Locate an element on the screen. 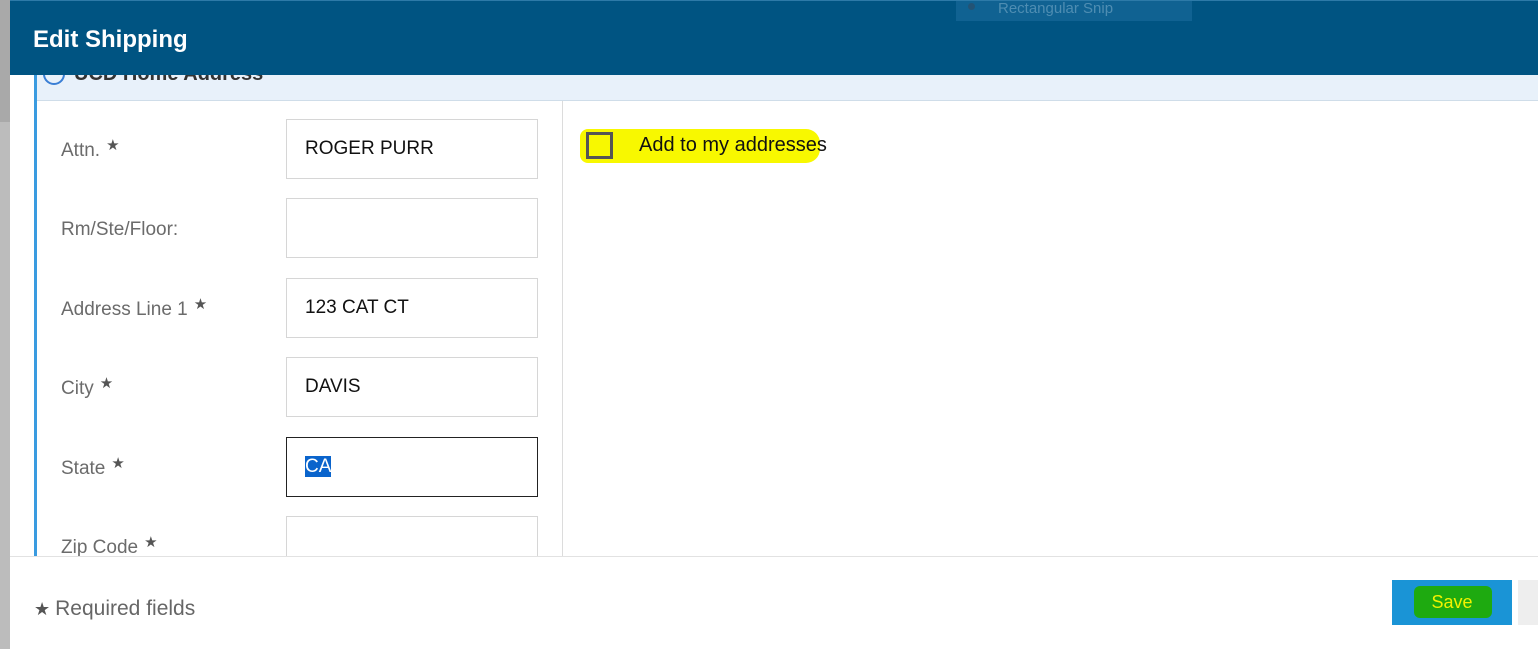  snip-label: Rectangular Snip is located at coordinates (1056, 8).